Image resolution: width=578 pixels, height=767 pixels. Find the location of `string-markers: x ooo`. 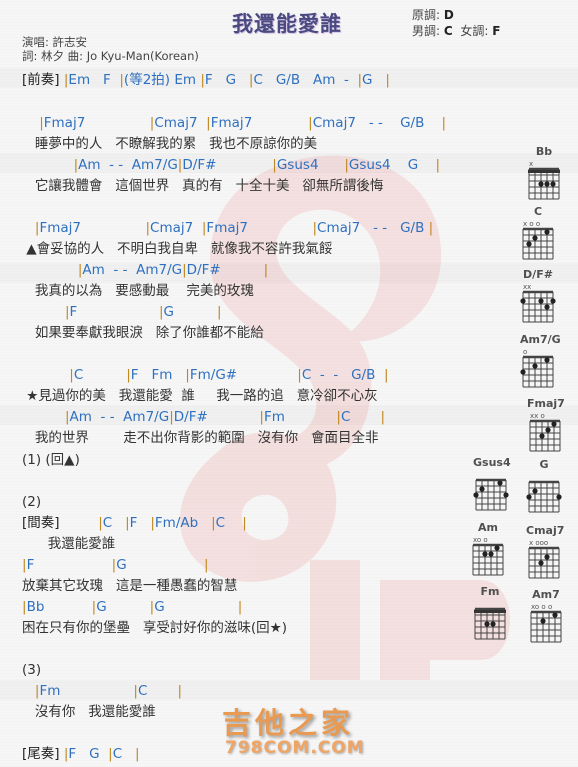

string-markers: x ooo is located at coordinates (538, 543).